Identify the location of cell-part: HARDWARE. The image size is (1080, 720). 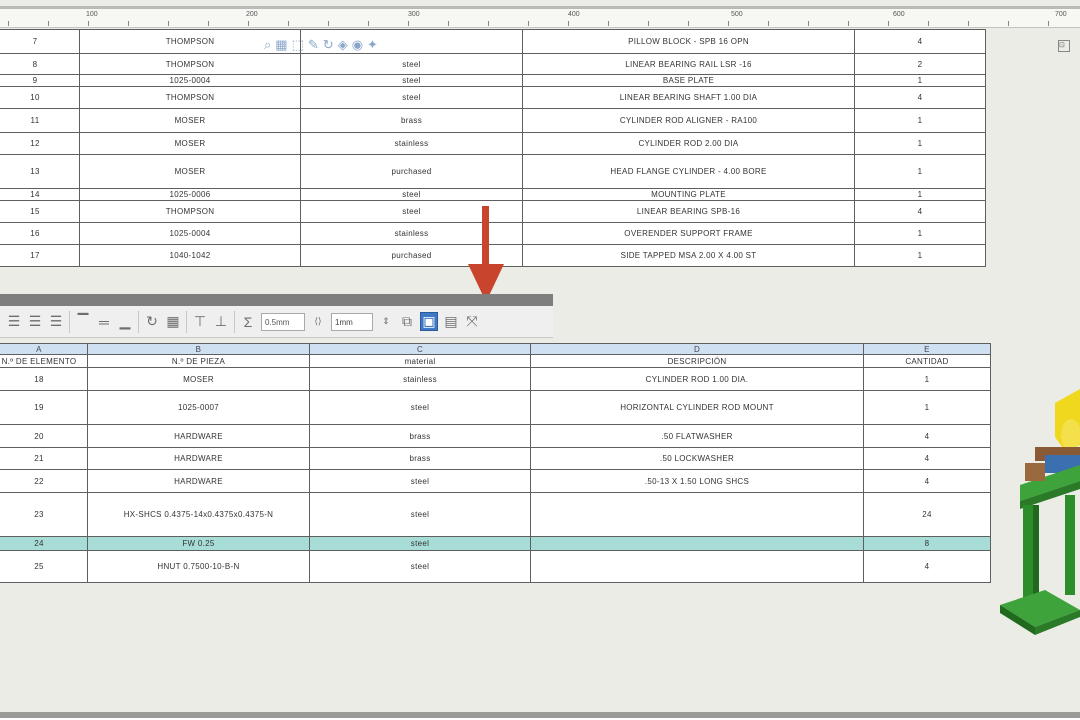
(198, 436).